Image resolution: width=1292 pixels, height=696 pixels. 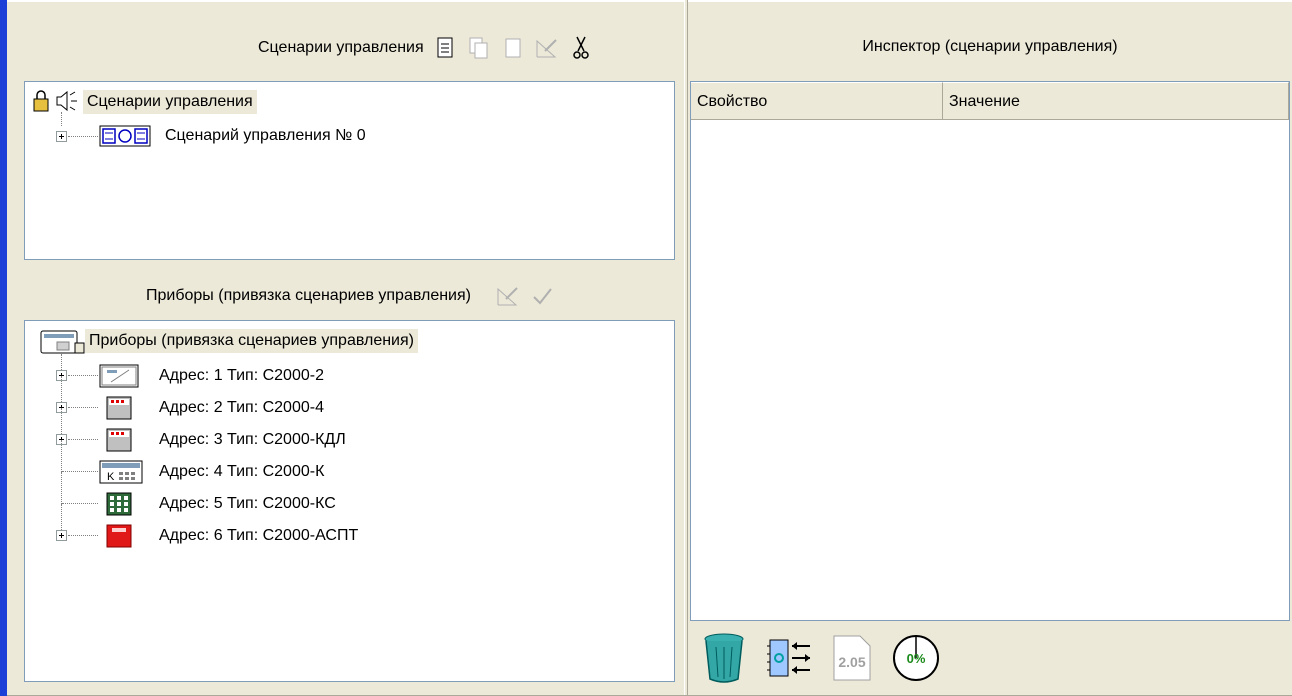 I want to click on inspector-grid-header: Свойство Значение, so click(x=990, y=101).